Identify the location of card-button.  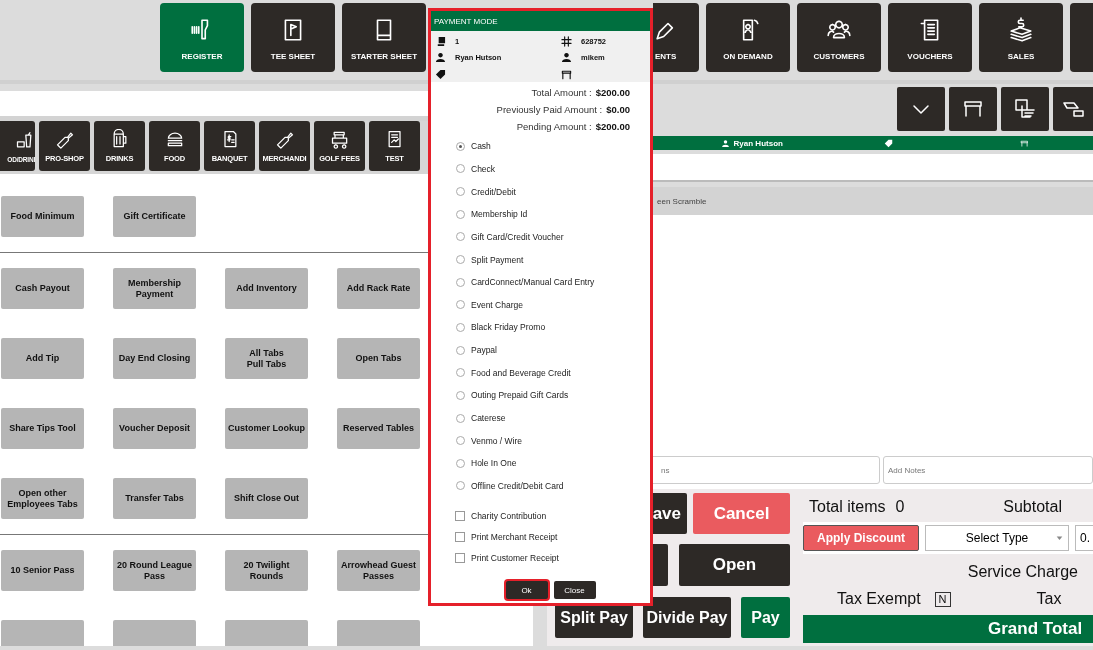
(1073, 109).